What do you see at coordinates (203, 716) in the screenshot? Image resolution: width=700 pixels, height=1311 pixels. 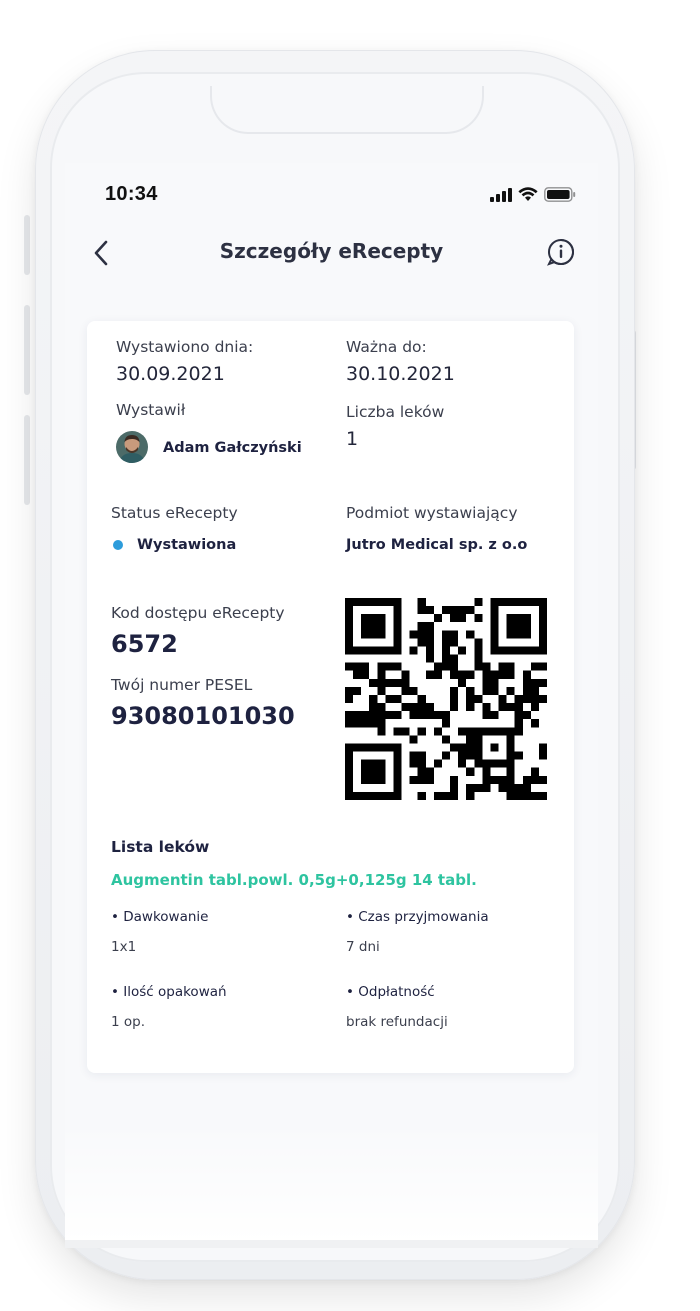 I see `pesel-number: 93080101030` at bounding box center [203, 716].